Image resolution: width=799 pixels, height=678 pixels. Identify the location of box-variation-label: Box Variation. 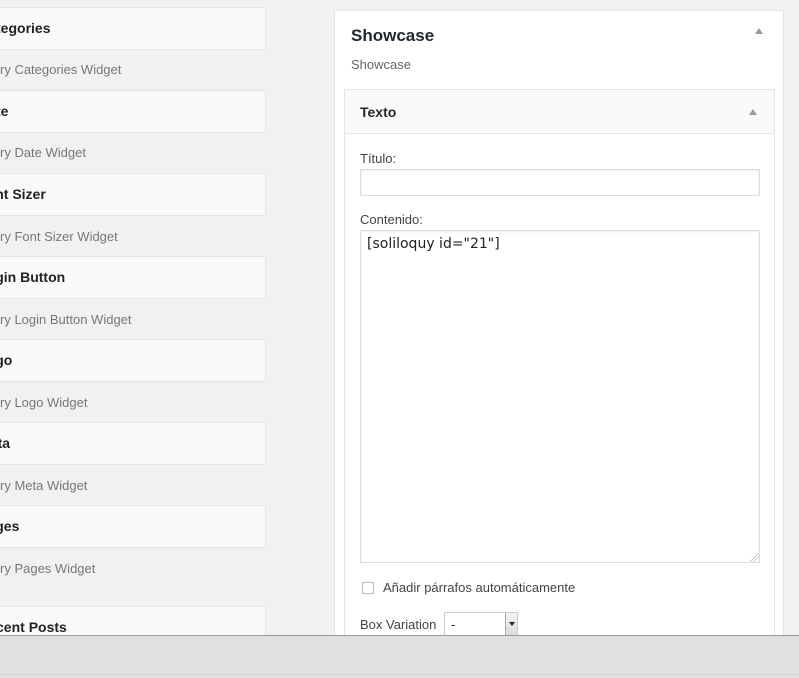
(398, 624).